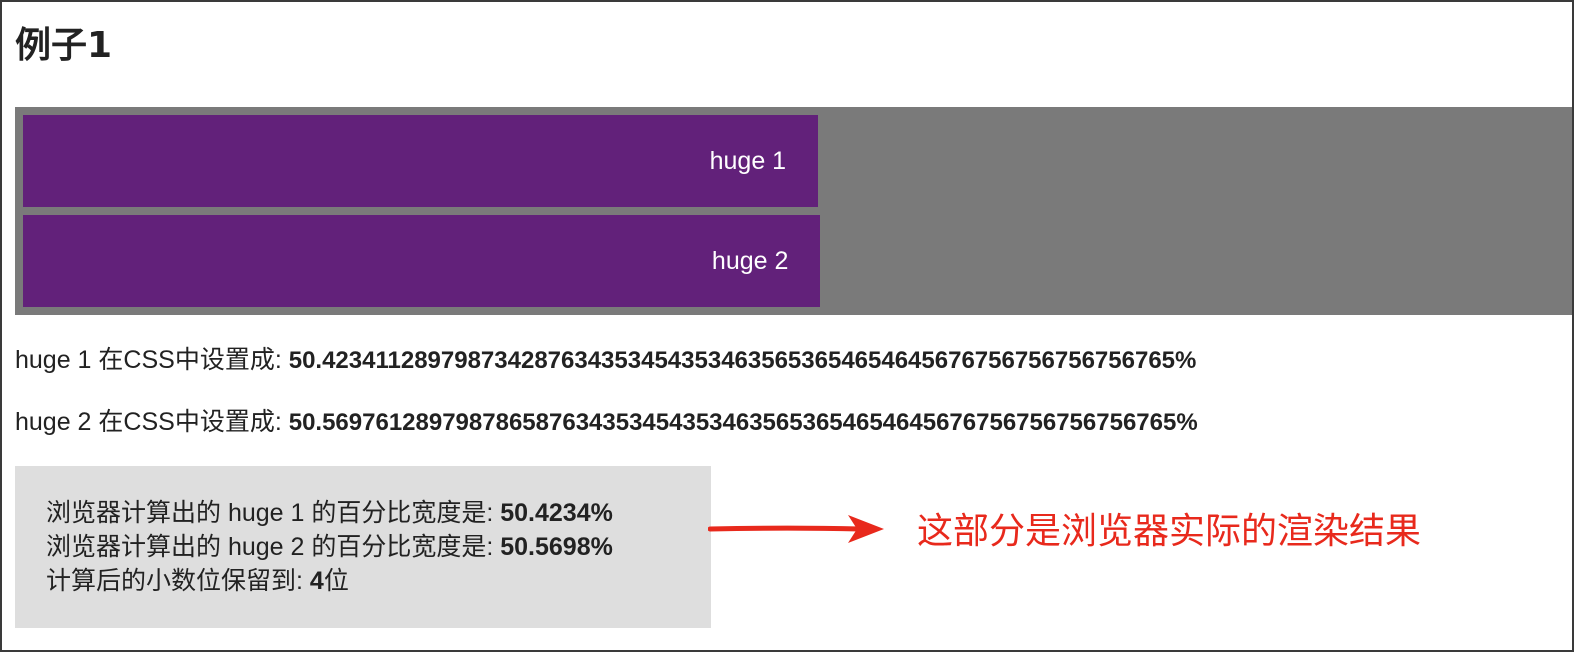  I want to click on huge-1-computed-value: 50.4234%, so click(556, 513).